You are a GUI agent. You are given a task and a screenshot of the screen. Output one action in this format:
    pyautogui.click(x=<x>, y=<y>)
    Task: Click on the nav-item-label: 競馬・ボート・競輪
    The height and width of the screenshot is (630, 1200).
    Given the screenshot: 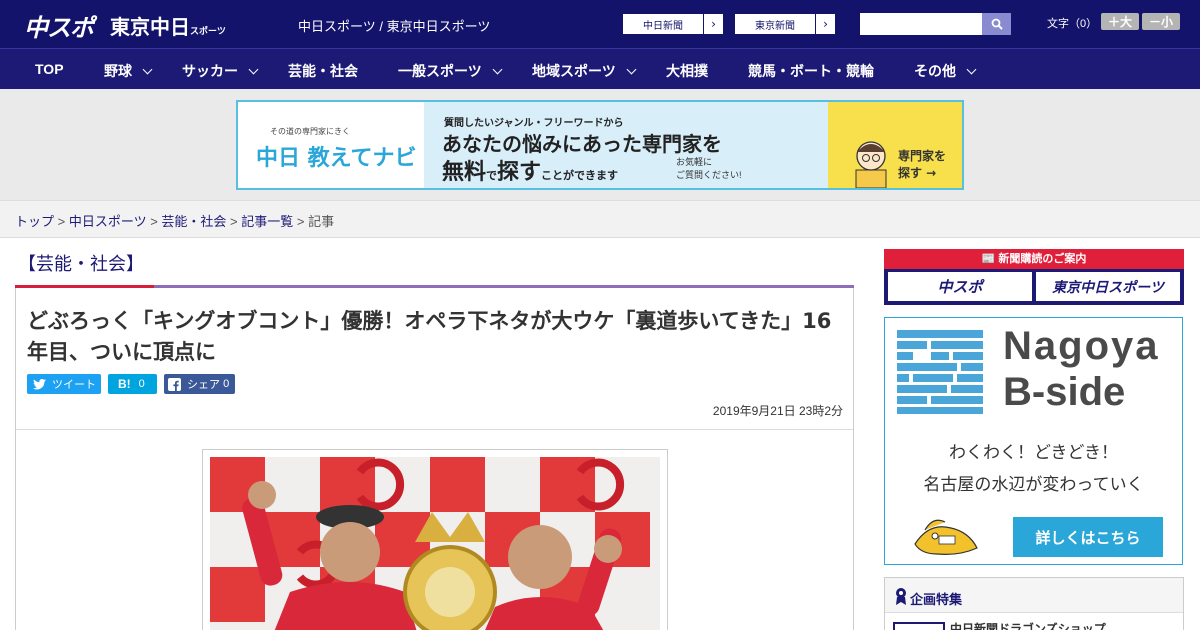 What is the action you would take?
    pyautogui.click(x=811, y=71)
    